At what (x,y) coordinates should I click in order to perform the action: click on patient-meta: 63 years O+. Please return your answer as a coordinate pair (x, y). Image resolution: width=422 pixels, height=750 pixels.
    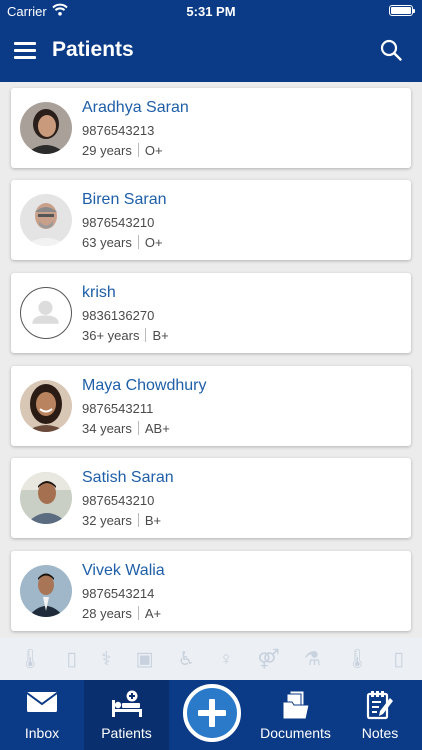
    Looking at the image, I should click on (122, 242).